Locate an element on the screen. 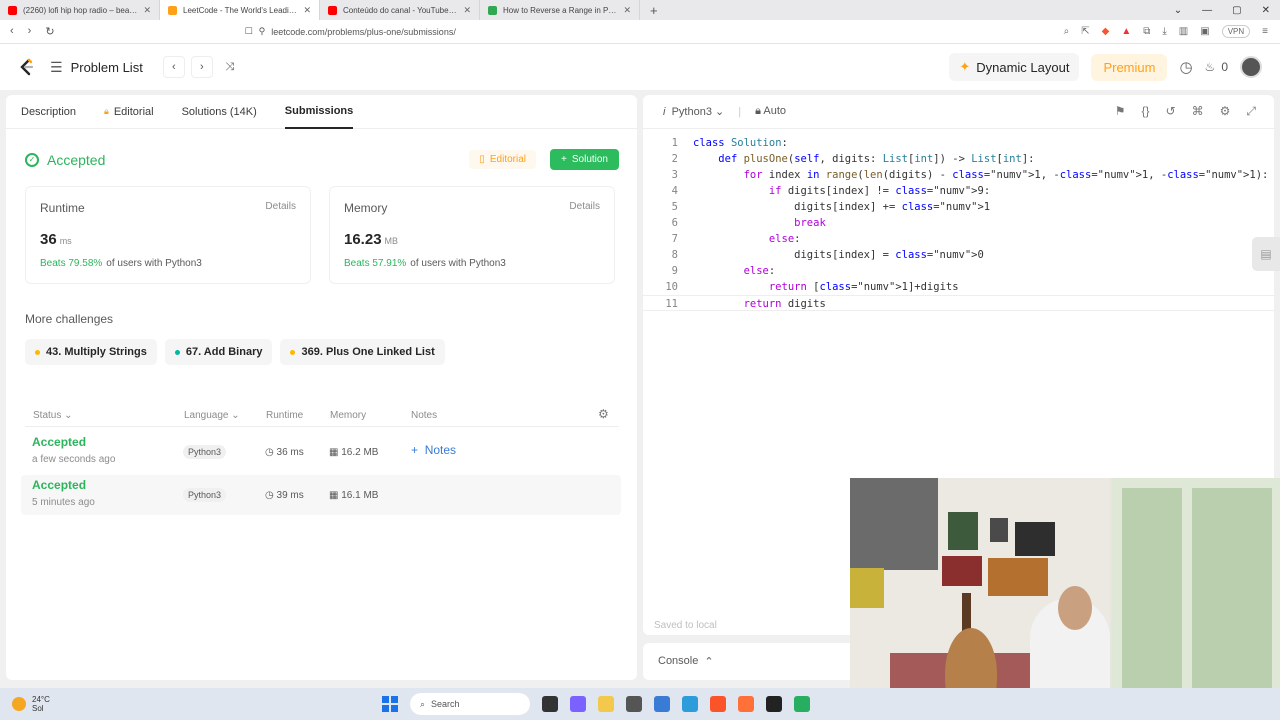 The image size is (1280, 720). shuffle-icon: ⤨ is located at coordinates (230, 67).